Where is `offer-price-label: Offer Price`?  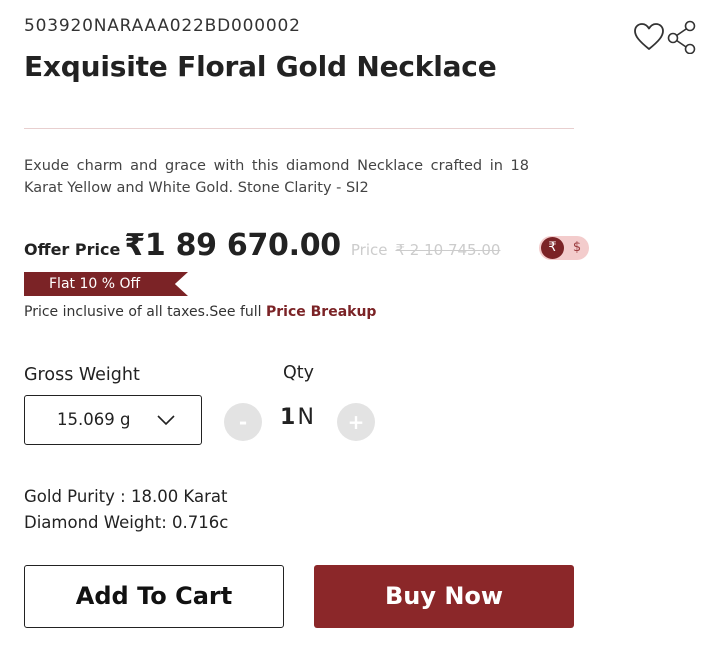
offer-price-label: Offer Price is located at coordinates (72, 249).